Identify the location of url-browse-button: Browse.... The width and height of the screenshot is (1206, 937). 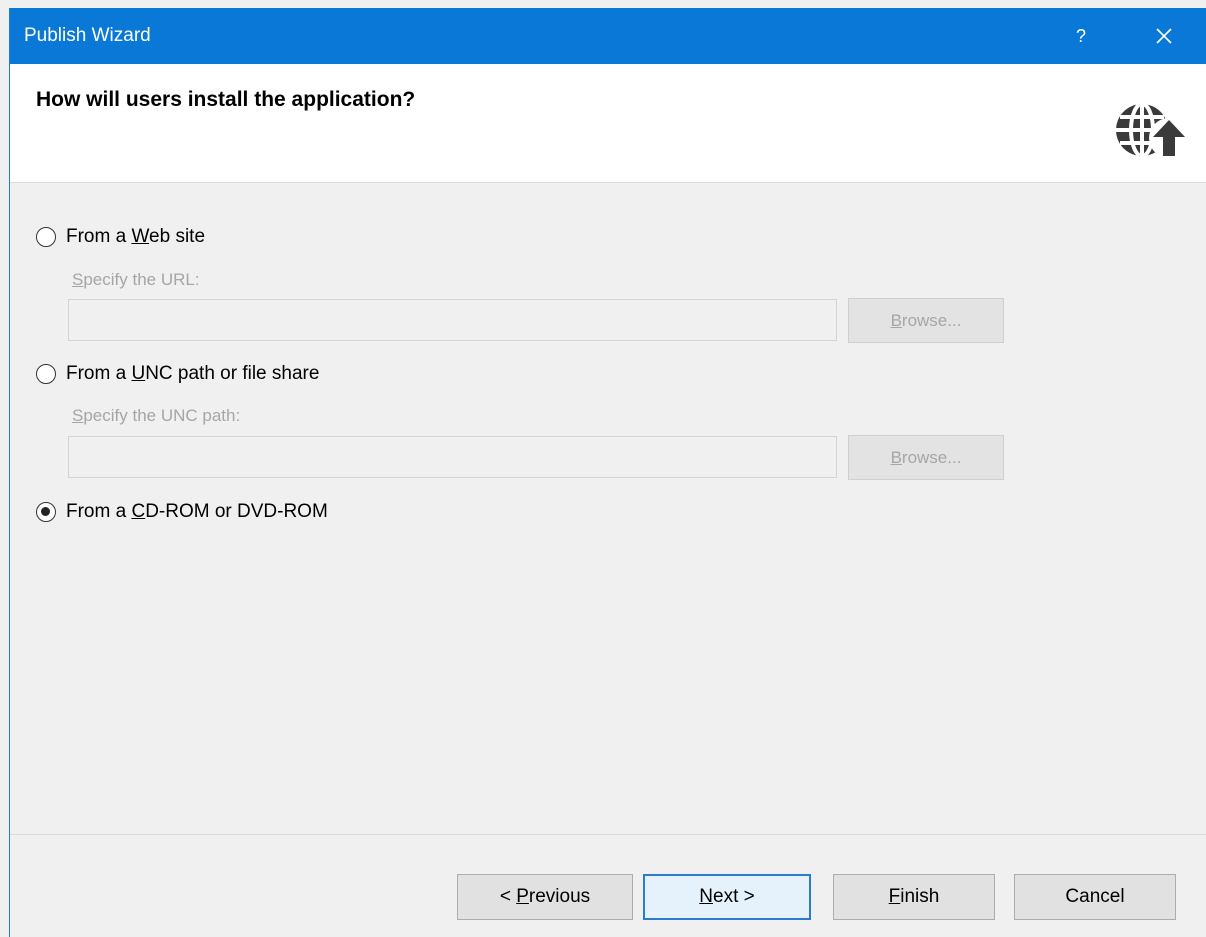
(926, 320).